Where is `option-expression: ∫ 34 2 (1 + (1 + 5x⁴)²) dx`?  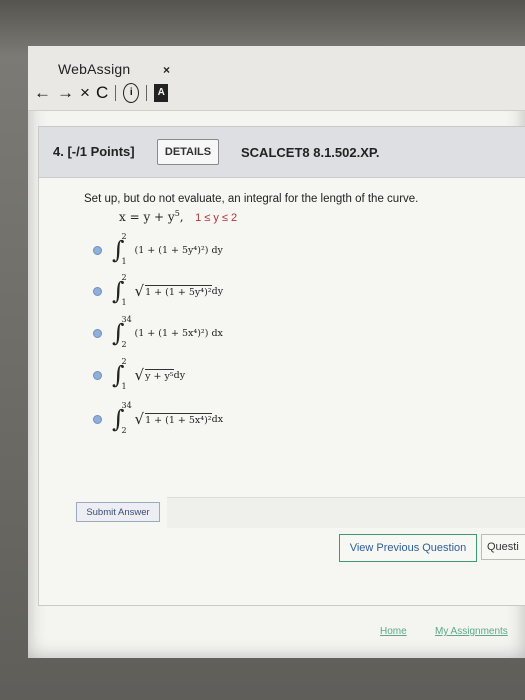 option-expression: ∫ 34 2 (1 + (1 + 5x⁴)²) dx is located at coordinates (167, 333).